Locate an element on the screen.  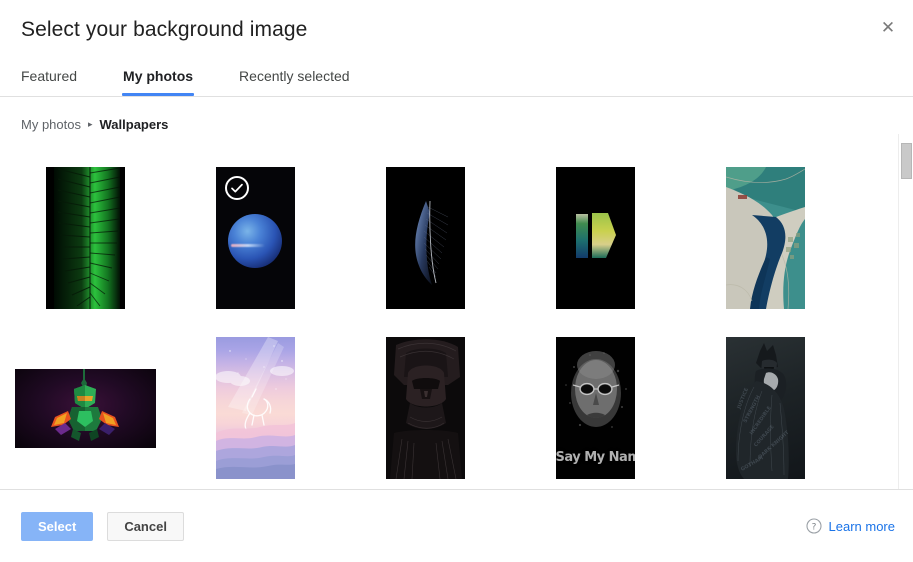
thumbnail-green-geometric-shapes is located at coordinates (595, 238).